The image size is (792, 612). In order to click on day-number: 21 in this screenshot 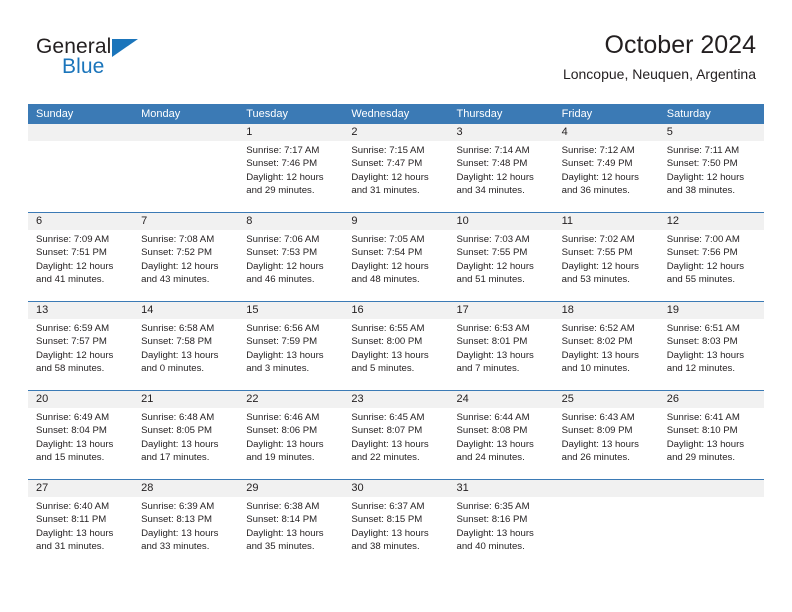, I will do `click(185, 399)`.